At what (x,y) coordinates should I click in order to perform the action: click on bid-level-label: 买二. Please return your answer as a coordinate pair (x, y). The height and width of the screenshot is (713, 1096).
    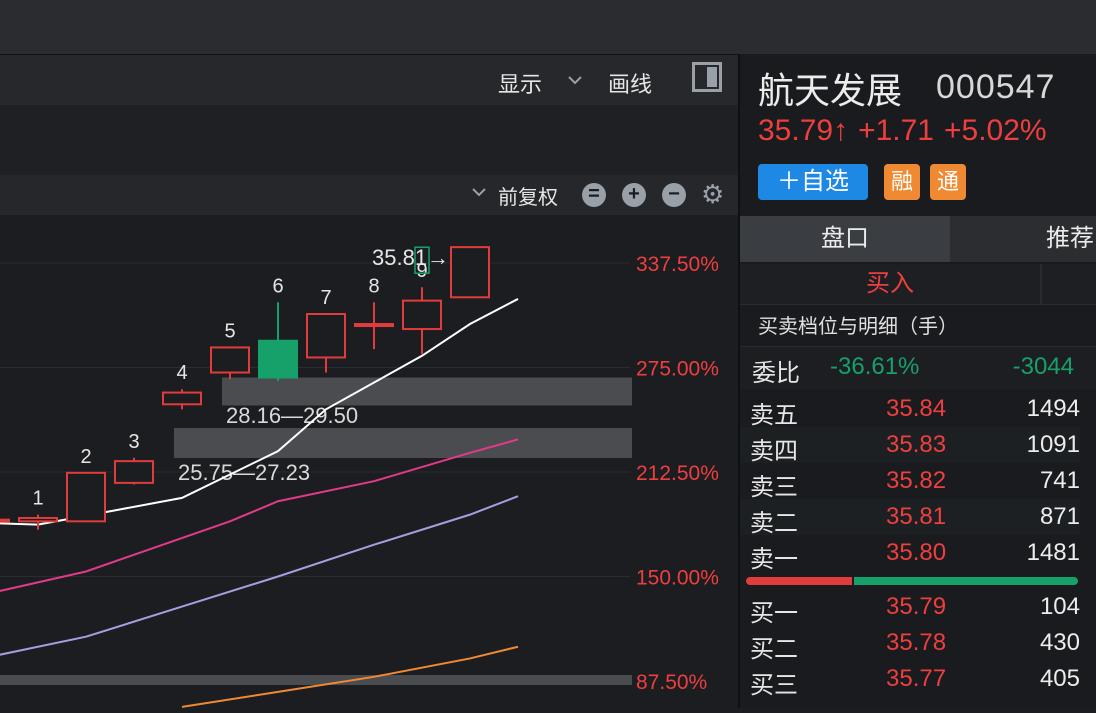
    Looking at the image, I should click on (774, 649).